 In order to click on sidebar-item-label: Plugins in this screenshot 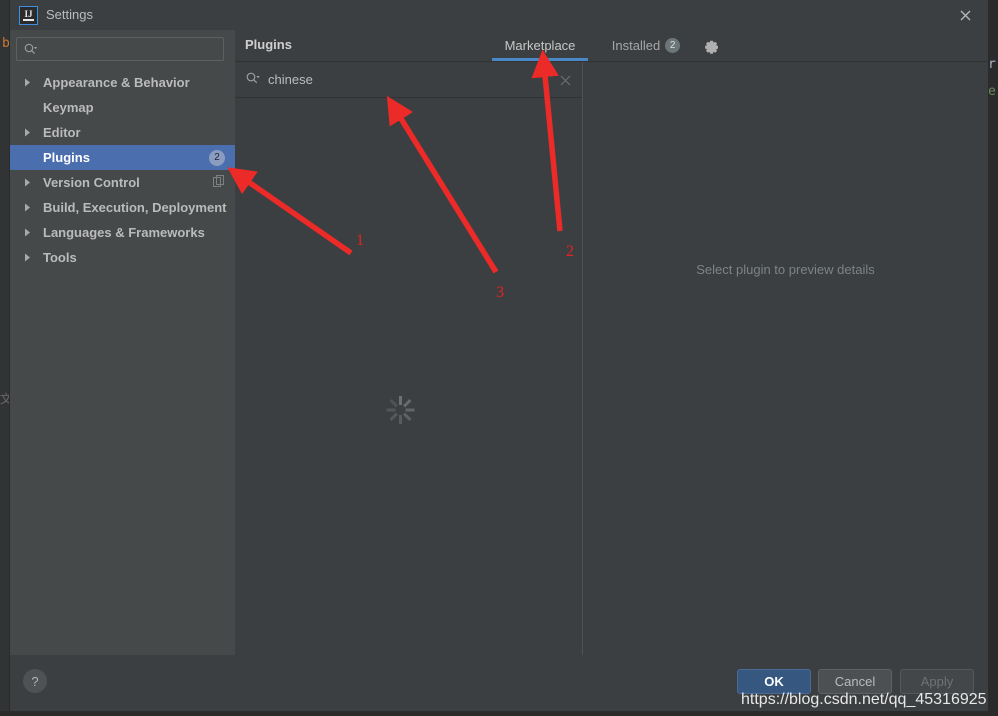, I will do `click(66, 157)`.